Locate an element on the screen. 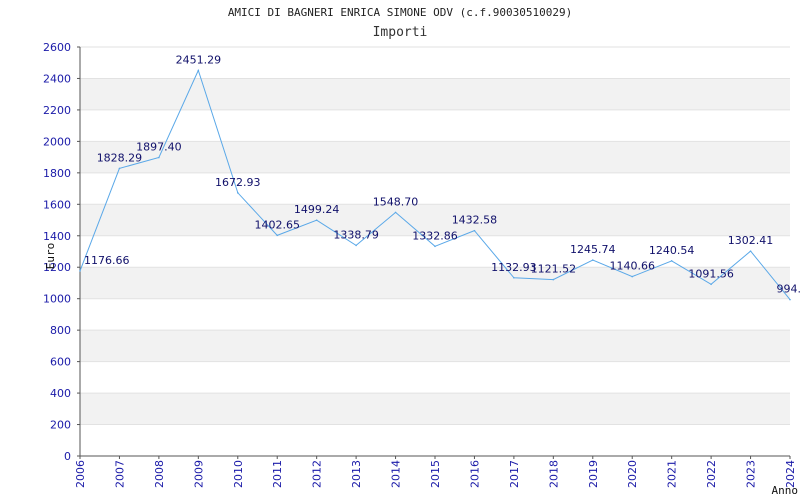 The image size is (800, 500). data-label: 1240.54 is located at coordinates (672, 250).